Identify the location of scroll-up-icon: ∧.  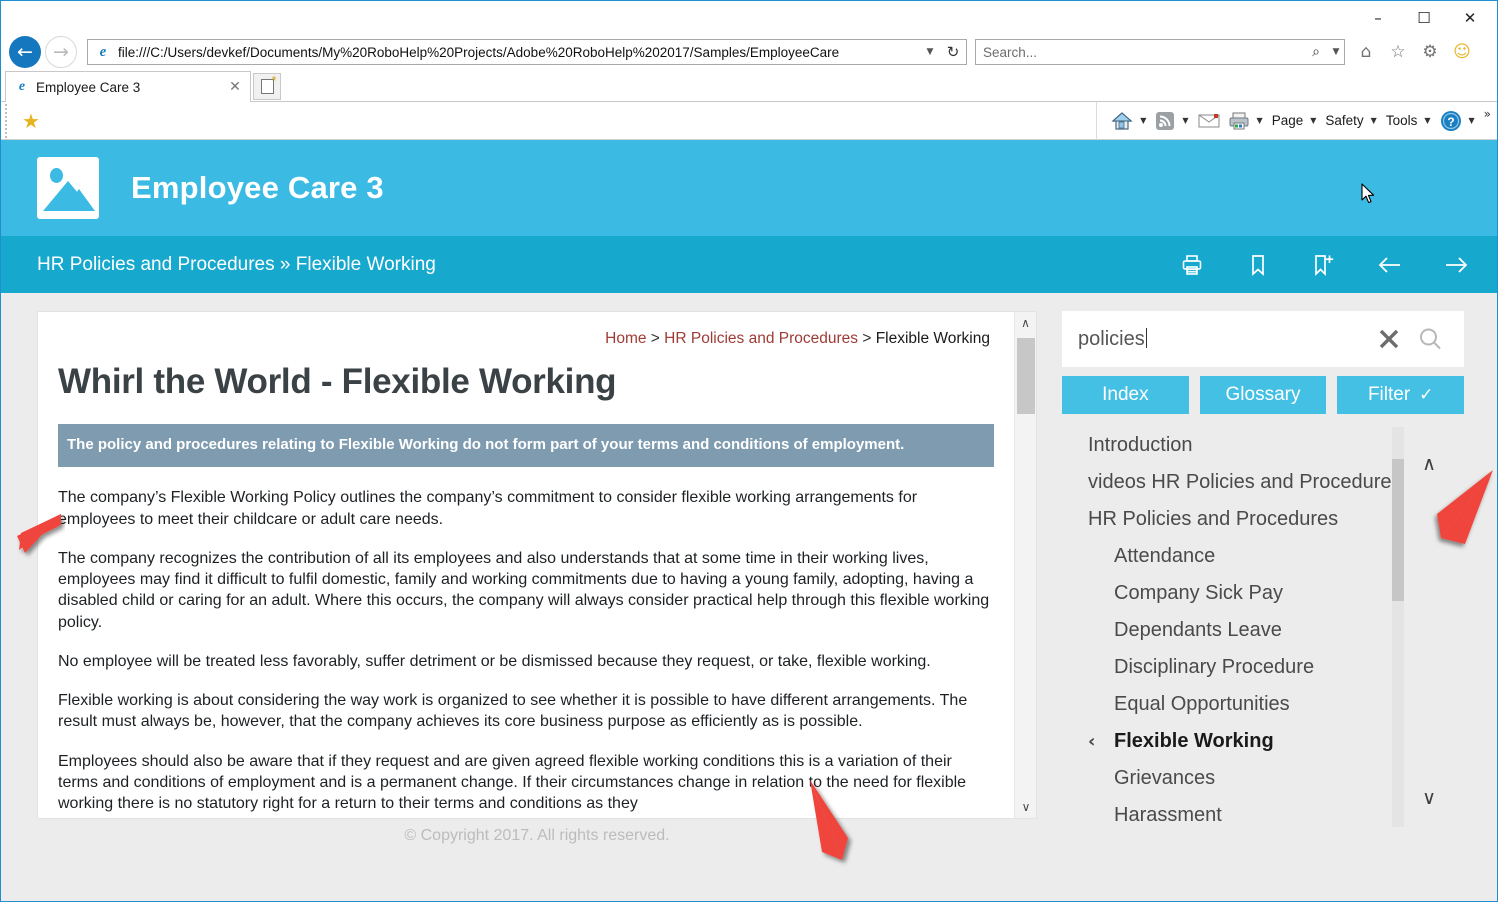
(1025, 323).